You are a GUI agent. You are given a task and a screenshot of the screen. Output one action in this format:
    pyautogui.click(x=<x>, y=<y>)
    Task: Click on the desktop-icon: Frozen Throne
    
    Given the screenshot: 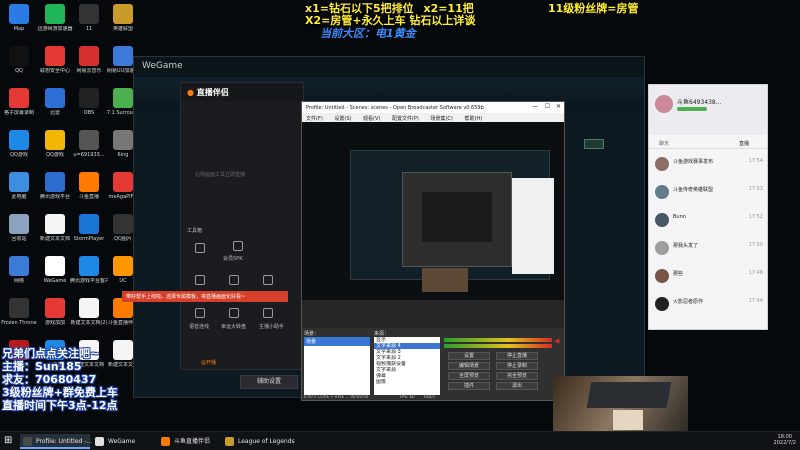 What is the action you would take?
    pyautogui.click(x=19, y=312)
    